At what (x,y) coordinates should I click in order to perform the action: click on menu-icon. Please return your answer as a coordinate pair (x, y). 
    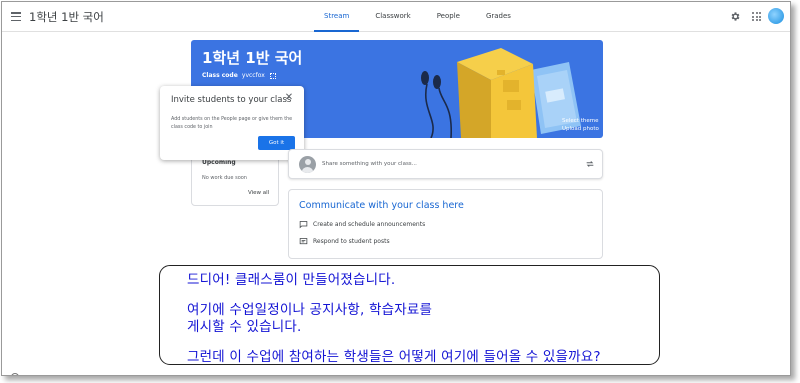
    Looking at the image, I should click on (16, 17).